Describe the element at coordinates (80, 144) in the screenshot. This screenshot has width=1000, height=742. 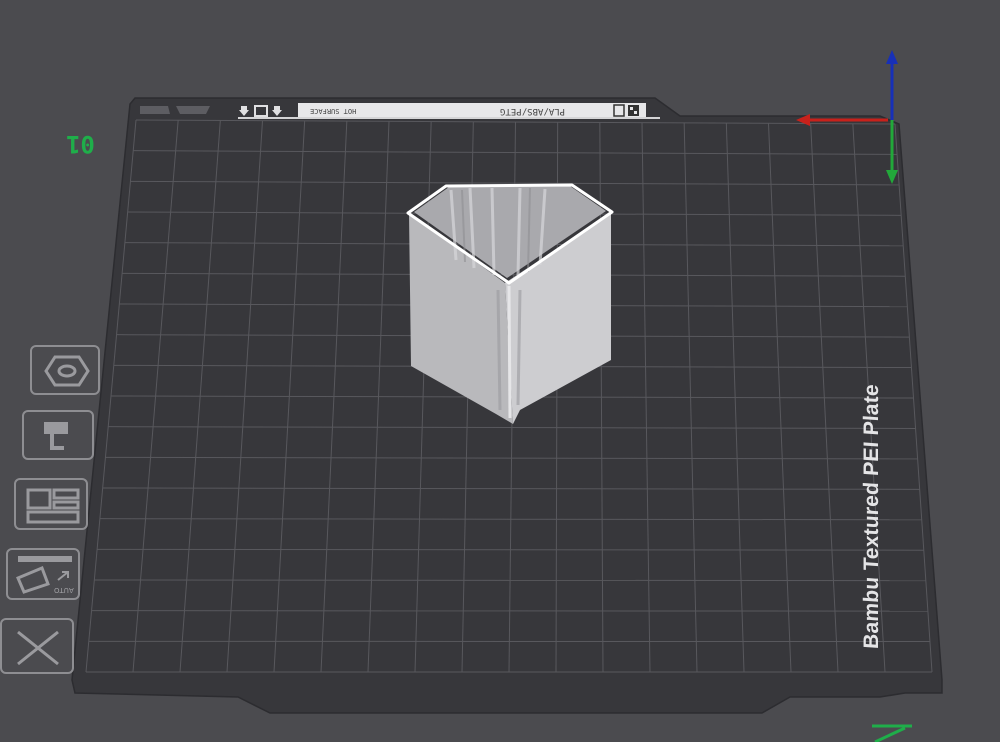
I see `plate-number: 01` at that location.